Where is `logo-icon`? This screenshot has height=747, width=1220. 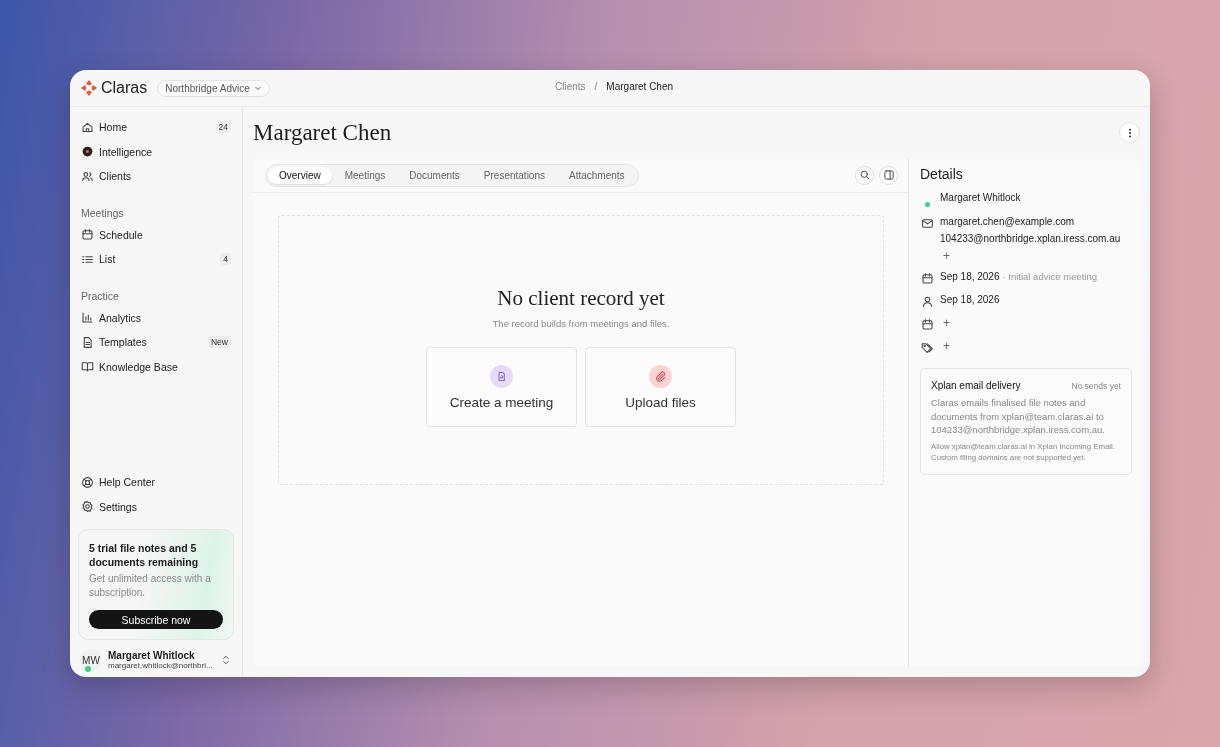
logo-icon is located at coordinates (89, 88).